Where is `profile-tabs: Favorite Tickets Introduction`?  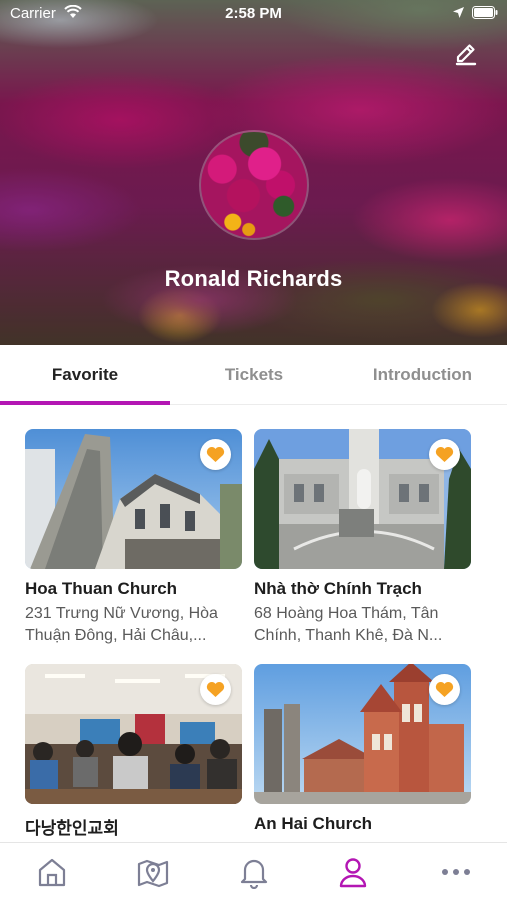
profile-tabs: Favorite Tickets Introduction is located at coordinates (253, 375).